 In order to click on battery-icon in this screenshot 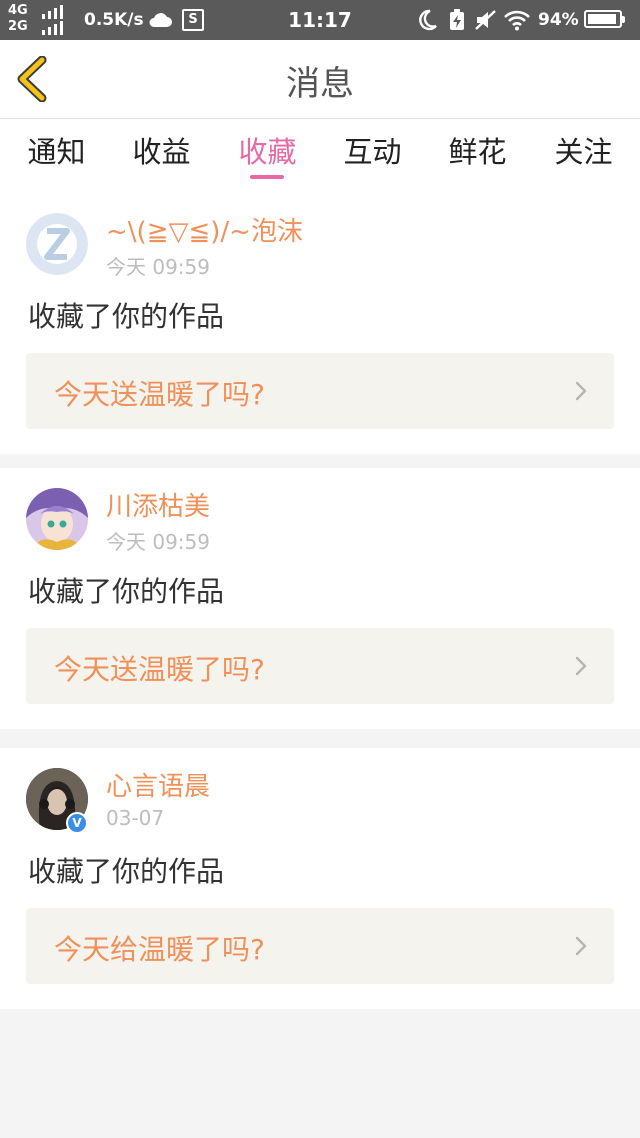, I will do `click(604, 19)`.